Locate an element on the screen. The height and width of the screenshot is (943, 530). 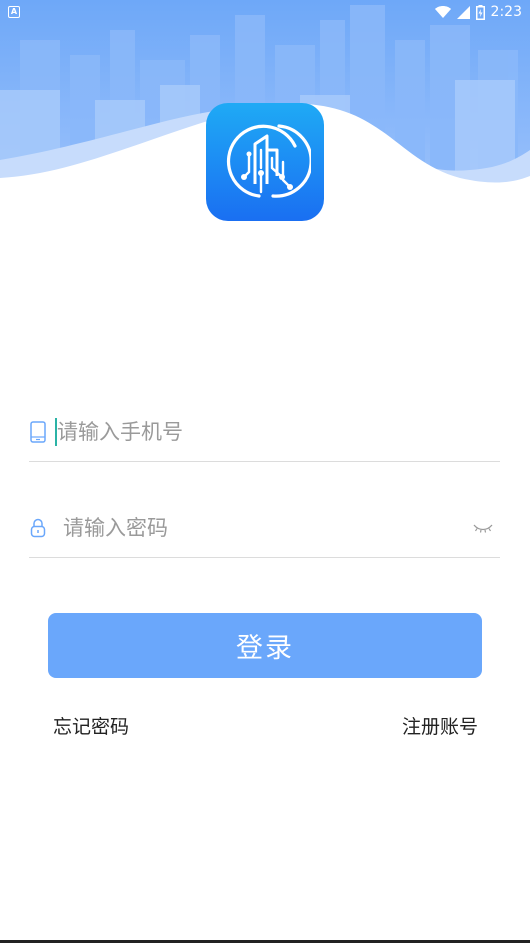
app-logo is located at coordinates (265, 162).